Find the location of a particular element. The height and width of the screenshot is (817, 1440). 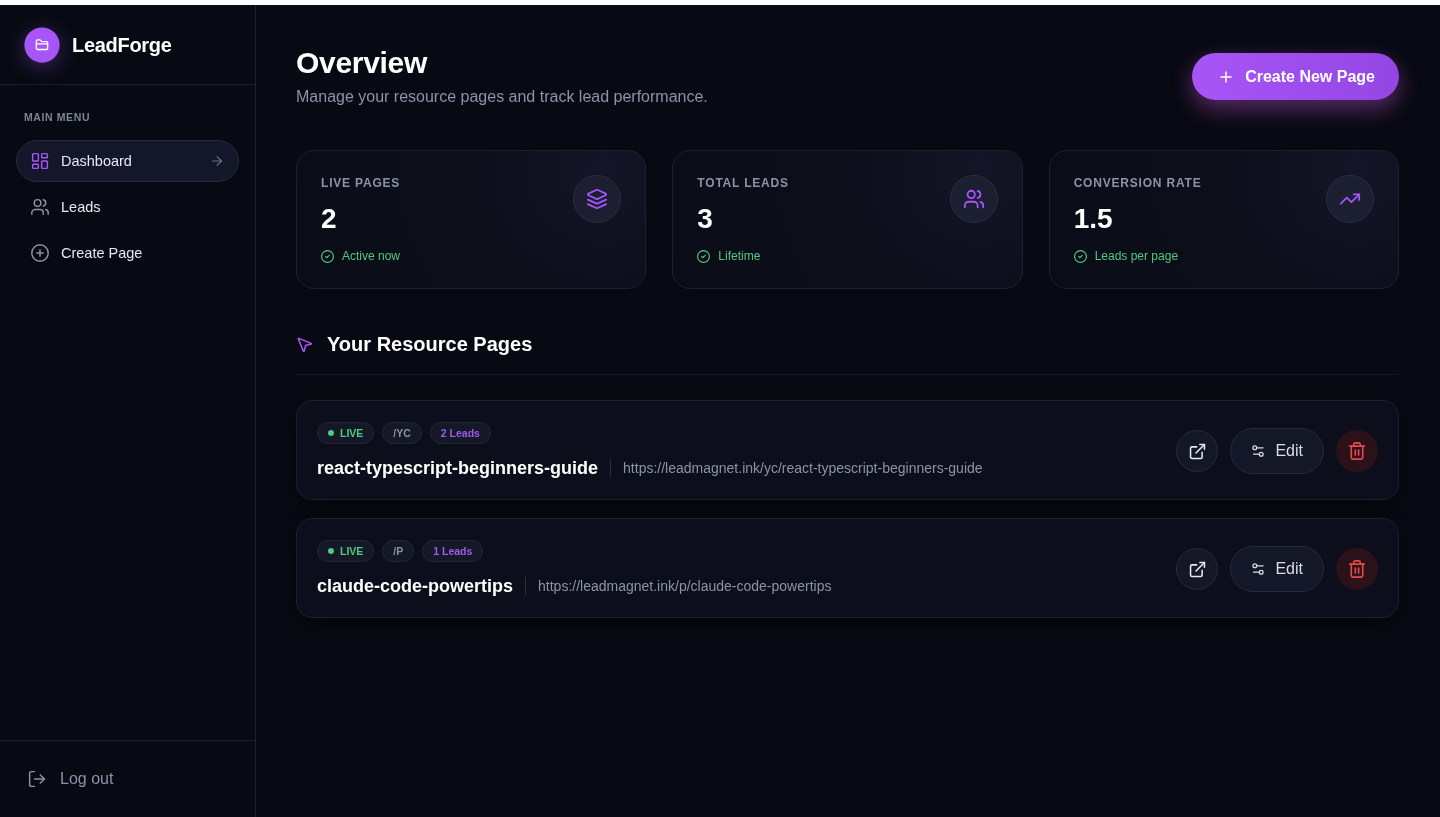

folder-logo-icon is located at coordinates (42, 45).